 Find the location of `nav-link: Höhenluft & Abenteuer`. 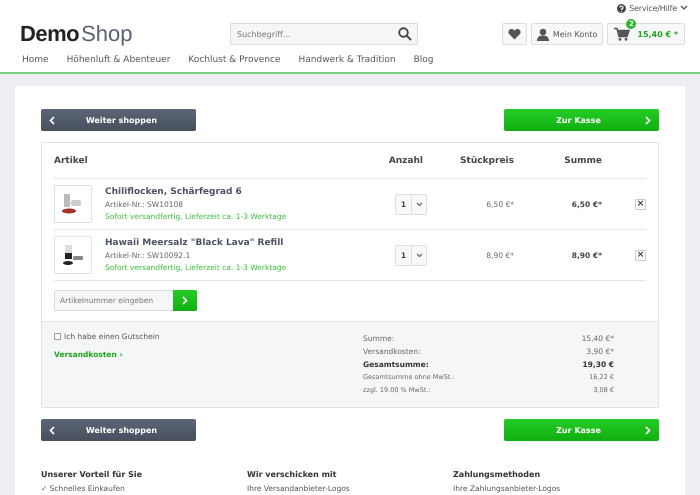

nav-link: Höhenluft & Abenteuer is located at coordinates (118, 63).